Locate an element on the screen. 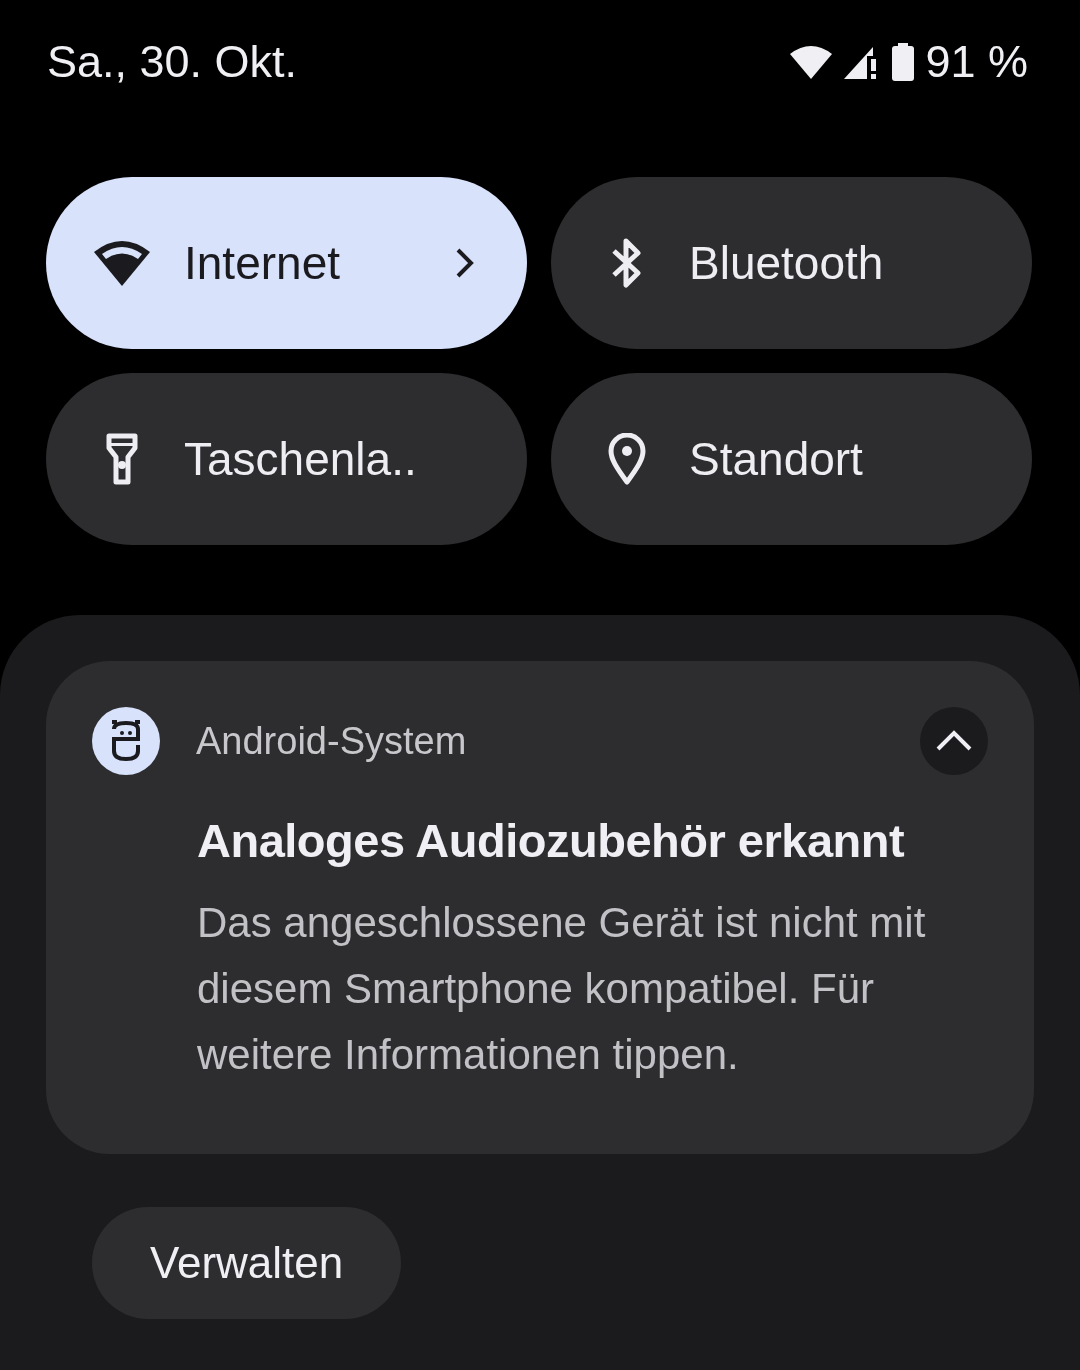 The image size is (1080, 1370). chevron-up-icon is located at coordinates (954, 741).